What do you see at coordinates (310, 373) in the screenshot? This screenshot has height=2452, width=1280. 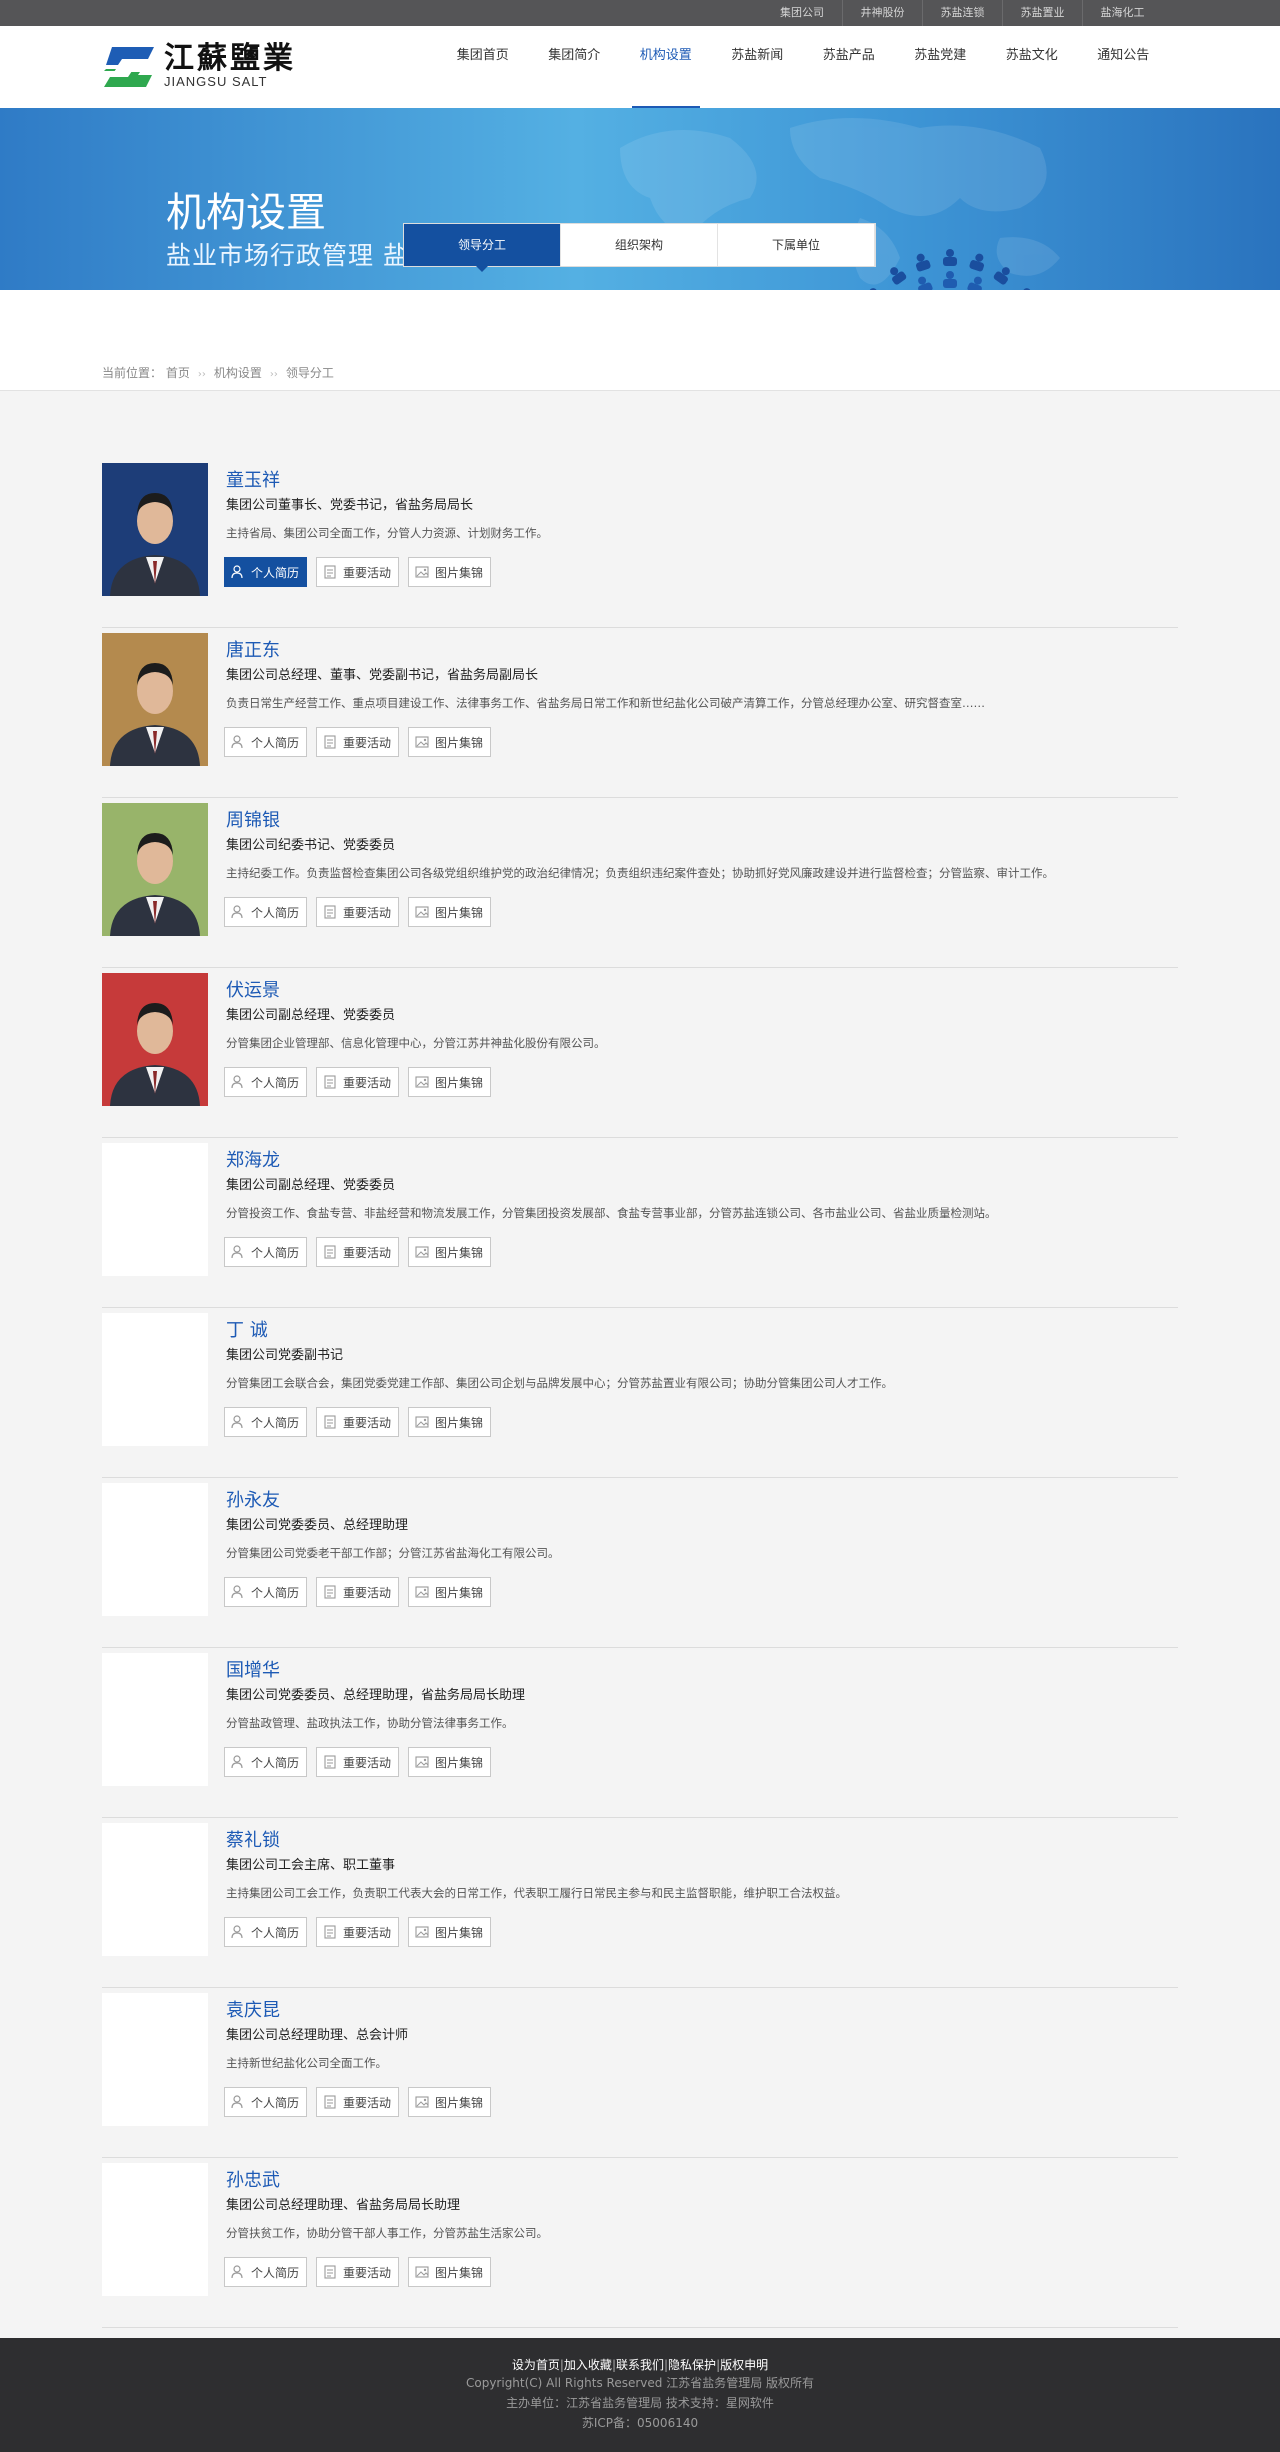 I see `breadcrumb-link: 领导分工` at bounding box center [310, 373].